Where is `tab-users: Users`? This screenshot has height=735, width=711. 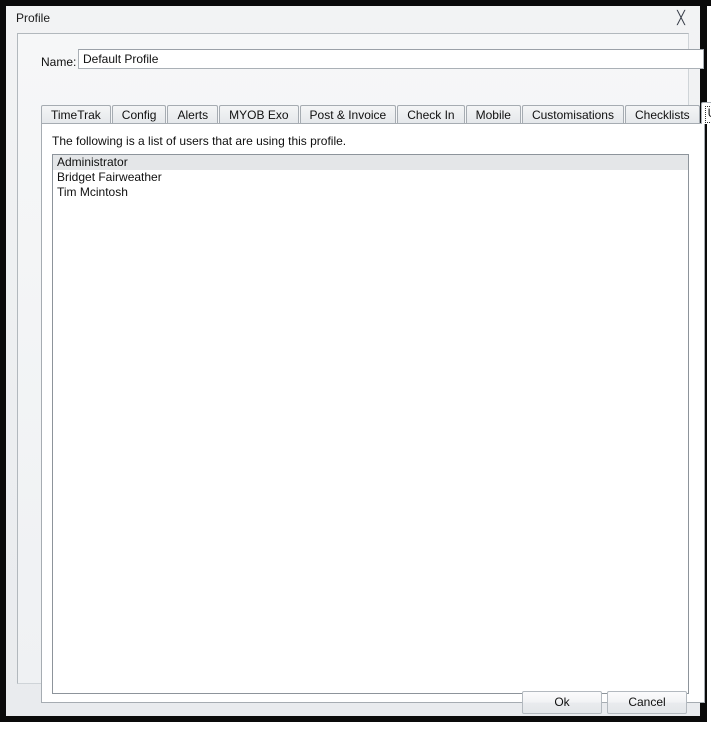 tab-users: Users is located at coordinates (705, 113).